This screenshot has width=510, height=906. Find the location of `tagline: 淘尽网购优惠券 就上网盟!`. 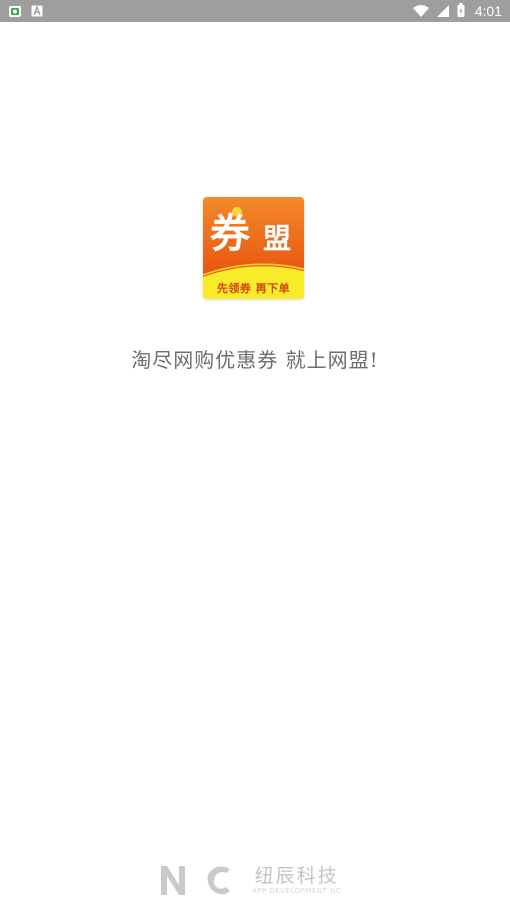

tagline: 淘尽网购优惠券 就上网盟! is located at coordinates (255, 360).